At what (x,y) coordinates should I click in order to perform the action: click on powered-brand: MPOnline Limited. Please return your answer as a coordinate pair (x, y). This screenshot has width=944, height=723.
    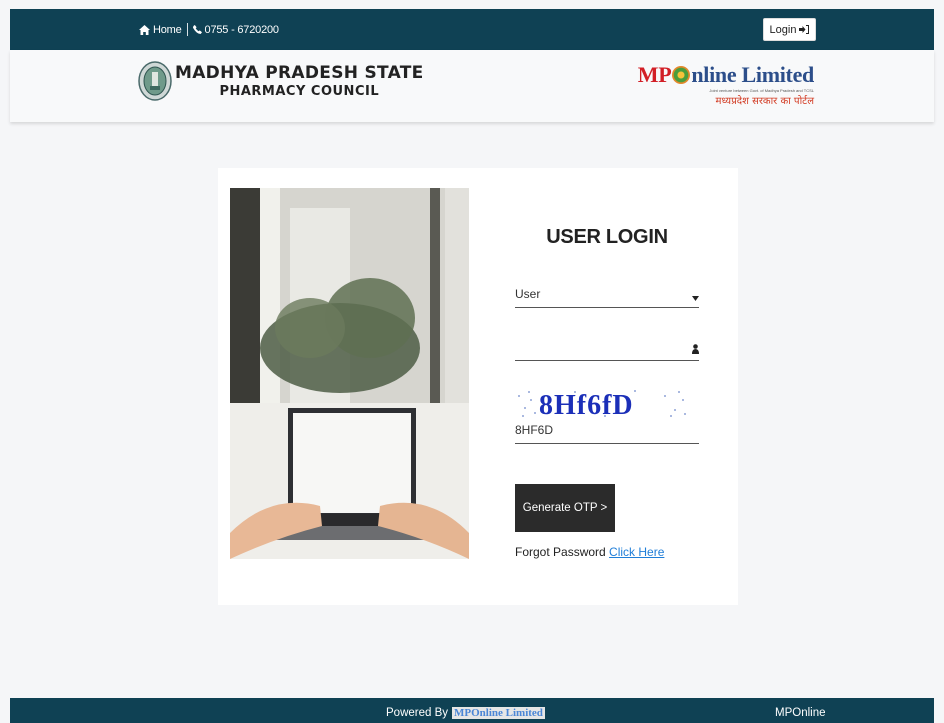
    Looking at the image, I should click on (498, 713).